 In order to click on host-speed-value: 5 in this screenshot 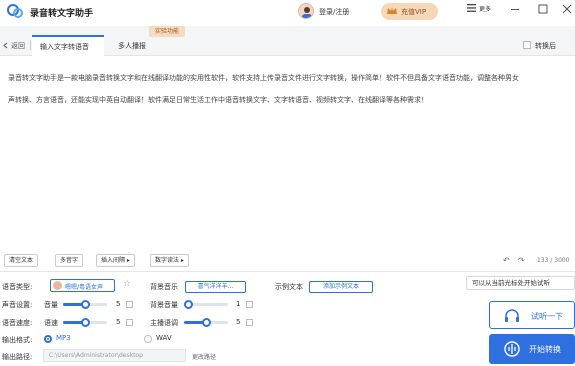, I will do `click(238, 322)`.